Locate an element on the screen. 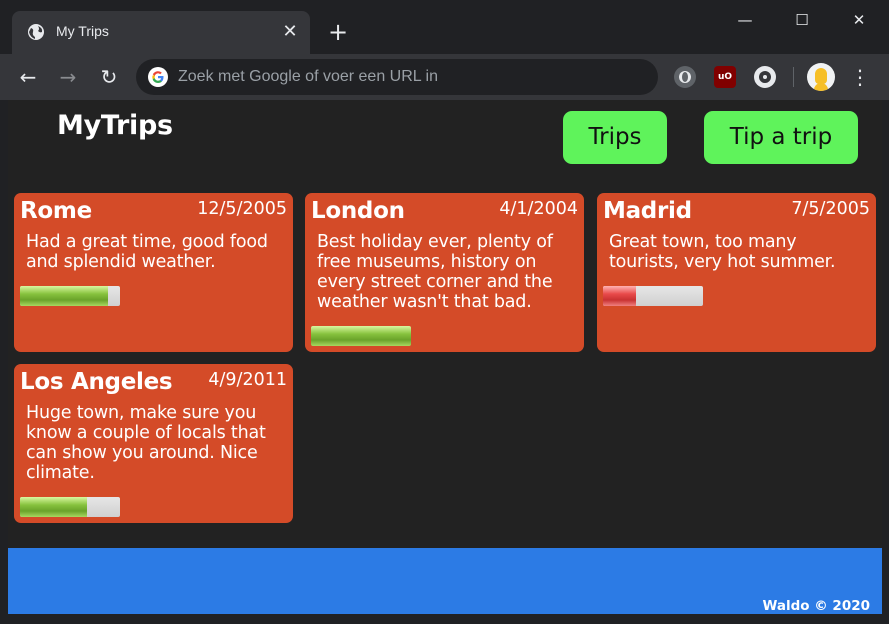 This screenshot has width=889, height=624. address-bar: Zoek met Google of voer een URL in is located at coordinates (397, 77).